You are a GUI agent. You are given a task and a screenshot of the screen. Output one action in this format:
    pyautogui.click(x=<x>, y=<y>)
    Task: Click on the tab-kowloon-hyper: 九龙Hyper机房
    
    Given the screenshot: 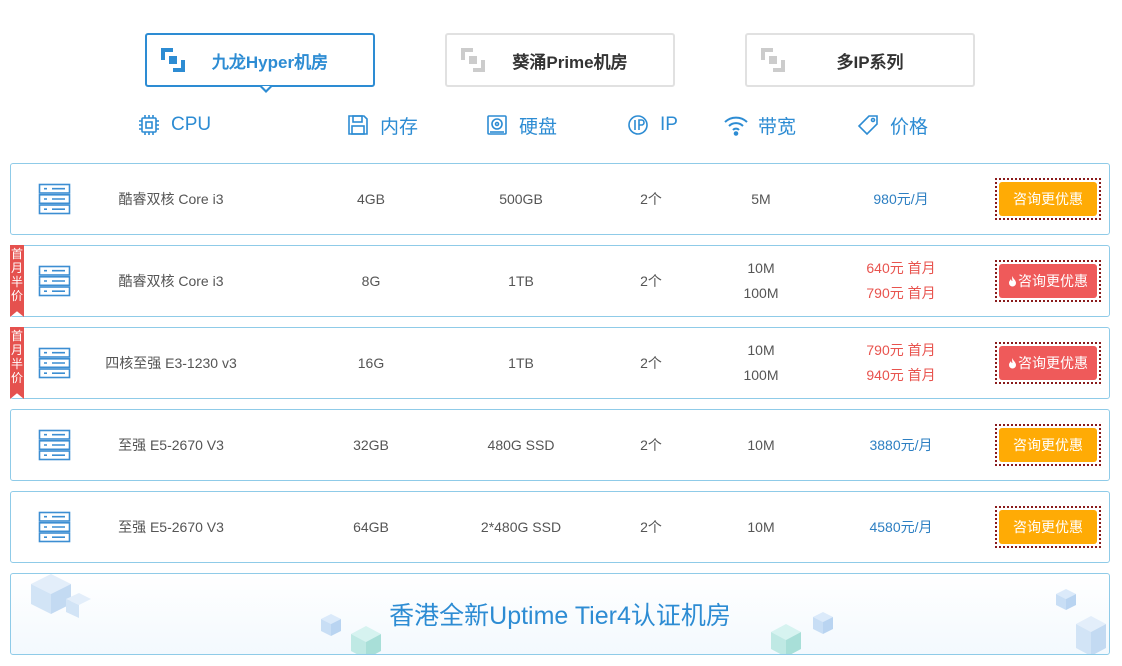 What is the action you would take?
    pyautogui.click(x=260, y=63)
    